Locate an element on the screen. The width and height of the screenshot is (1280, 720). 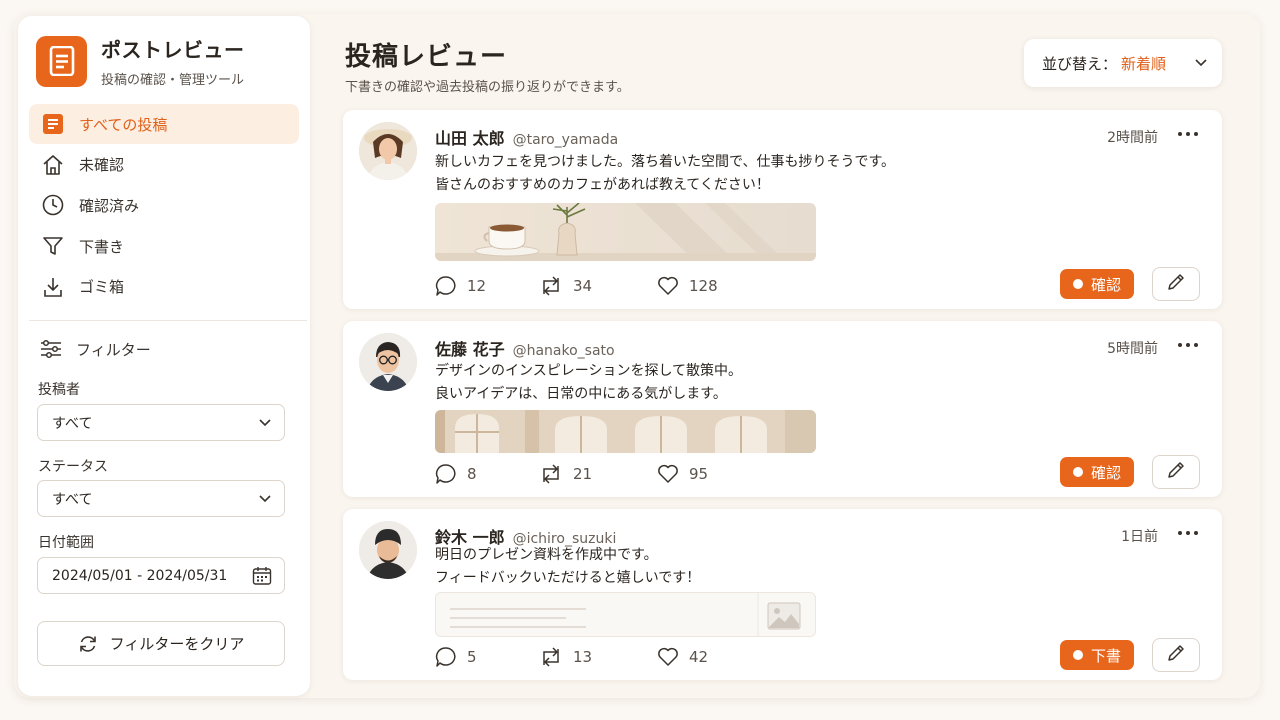
like-count: 128 is located at coordinates (703, 286).